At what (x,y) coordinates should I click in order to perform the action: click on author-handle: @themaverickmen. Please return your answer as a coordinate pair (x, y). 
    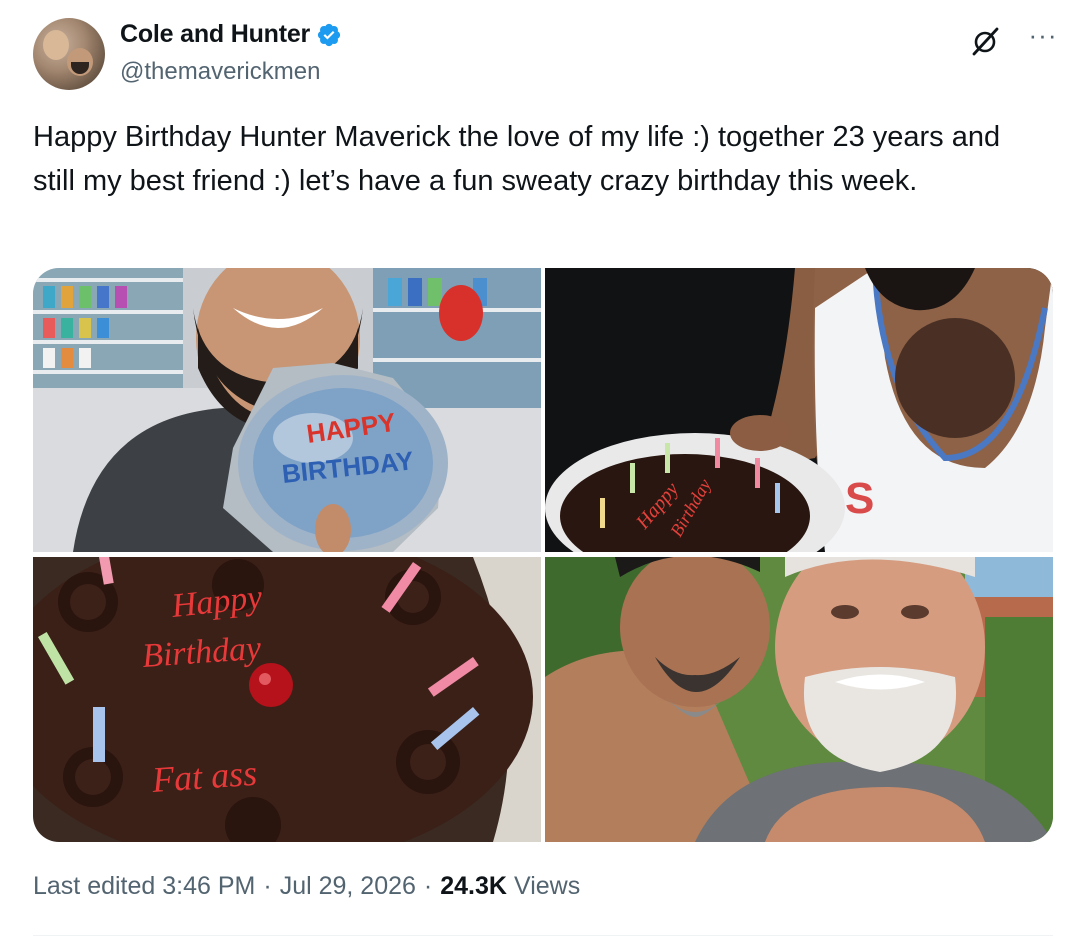
    Looking at the image, I should click on (220, 72).